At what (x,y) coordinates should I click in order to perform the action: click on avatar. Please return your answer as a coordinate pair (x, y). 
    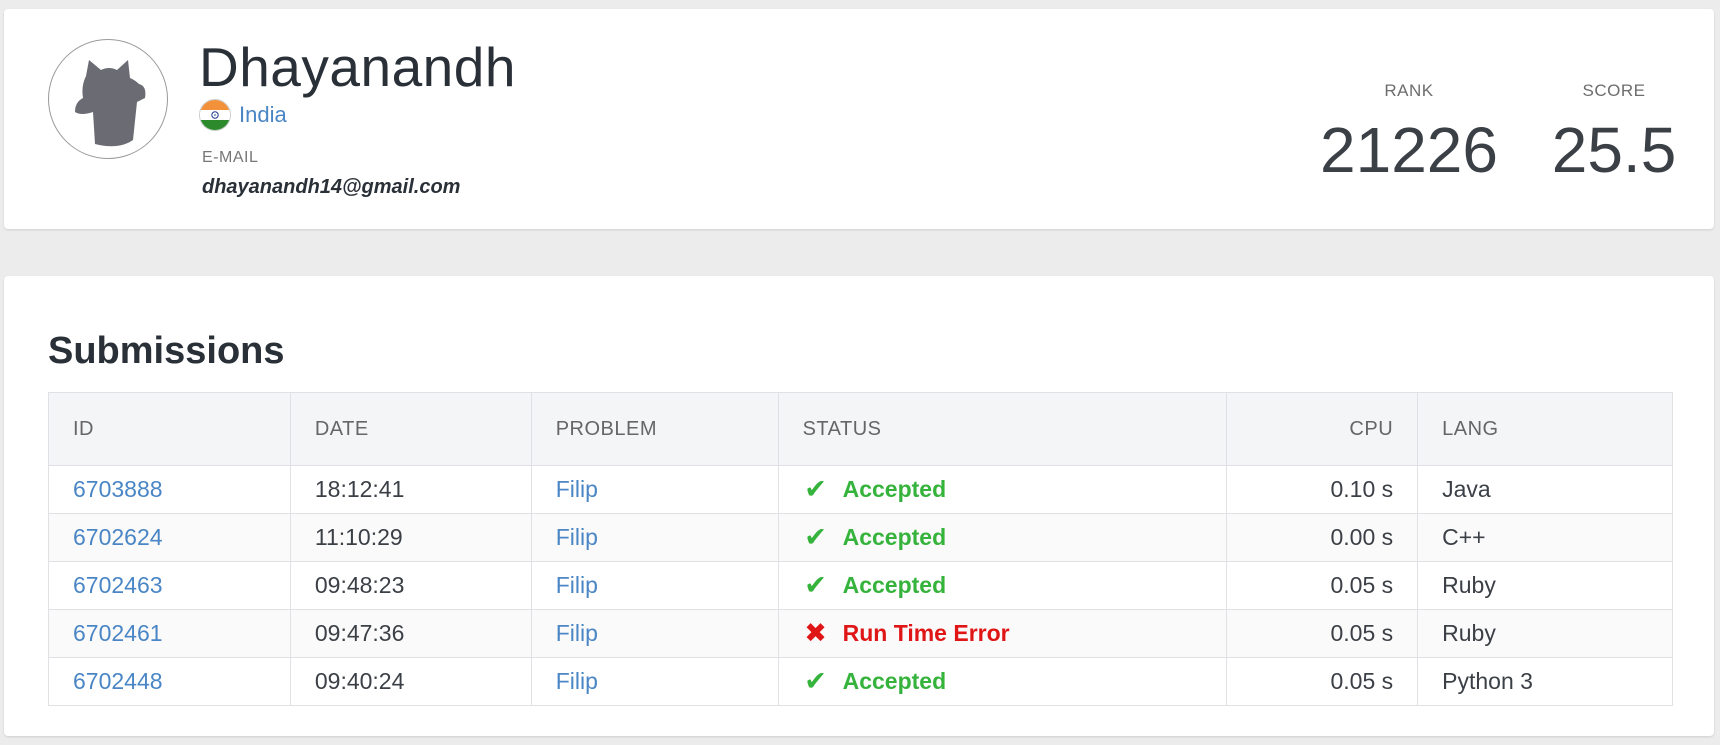
    Looking at the image, I should click on (108, 99).